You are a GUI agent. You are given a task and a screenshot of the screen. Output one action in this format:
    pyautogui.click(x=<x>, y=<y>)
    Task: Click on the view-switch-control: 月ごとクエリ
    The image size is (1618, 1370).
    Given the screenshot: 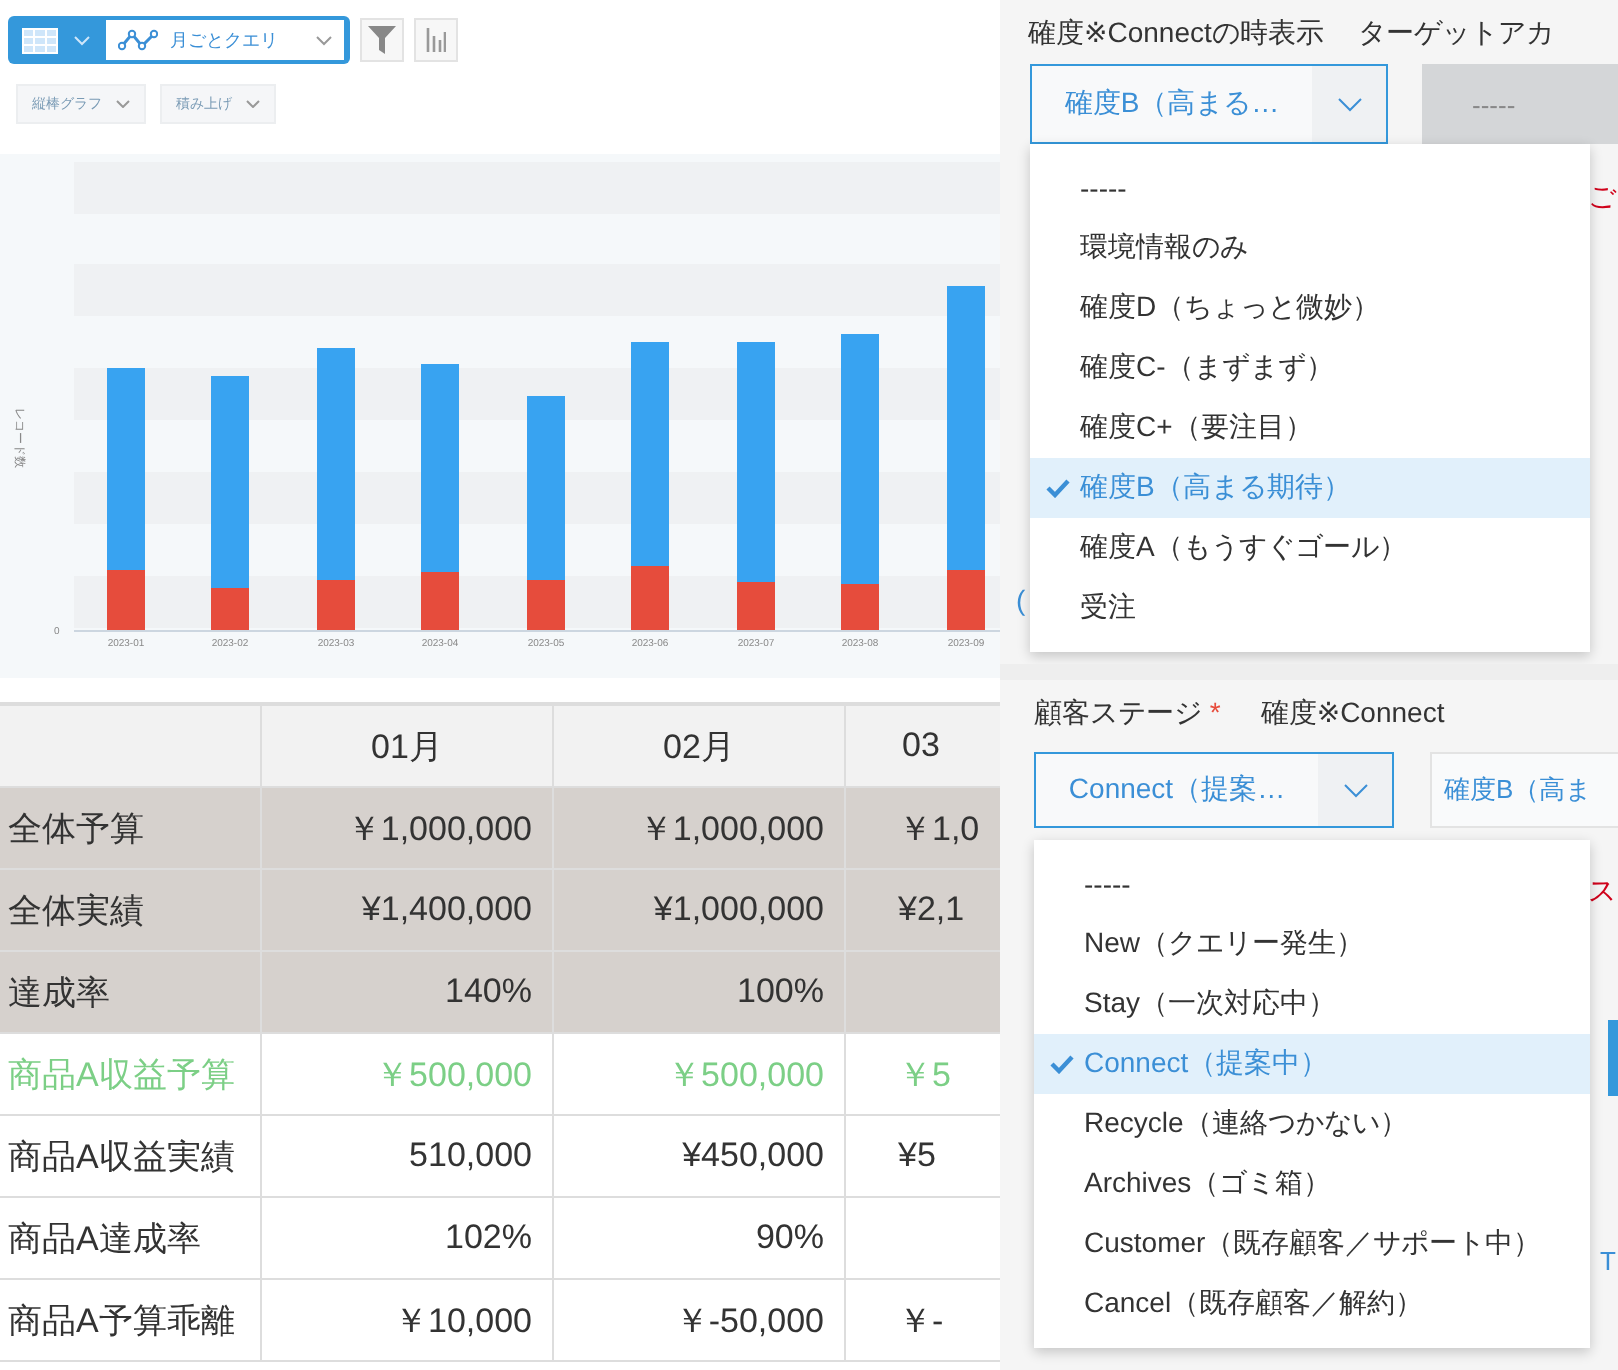 What is the action you would take?
    pyautogui.click(x=179, y=40)
    